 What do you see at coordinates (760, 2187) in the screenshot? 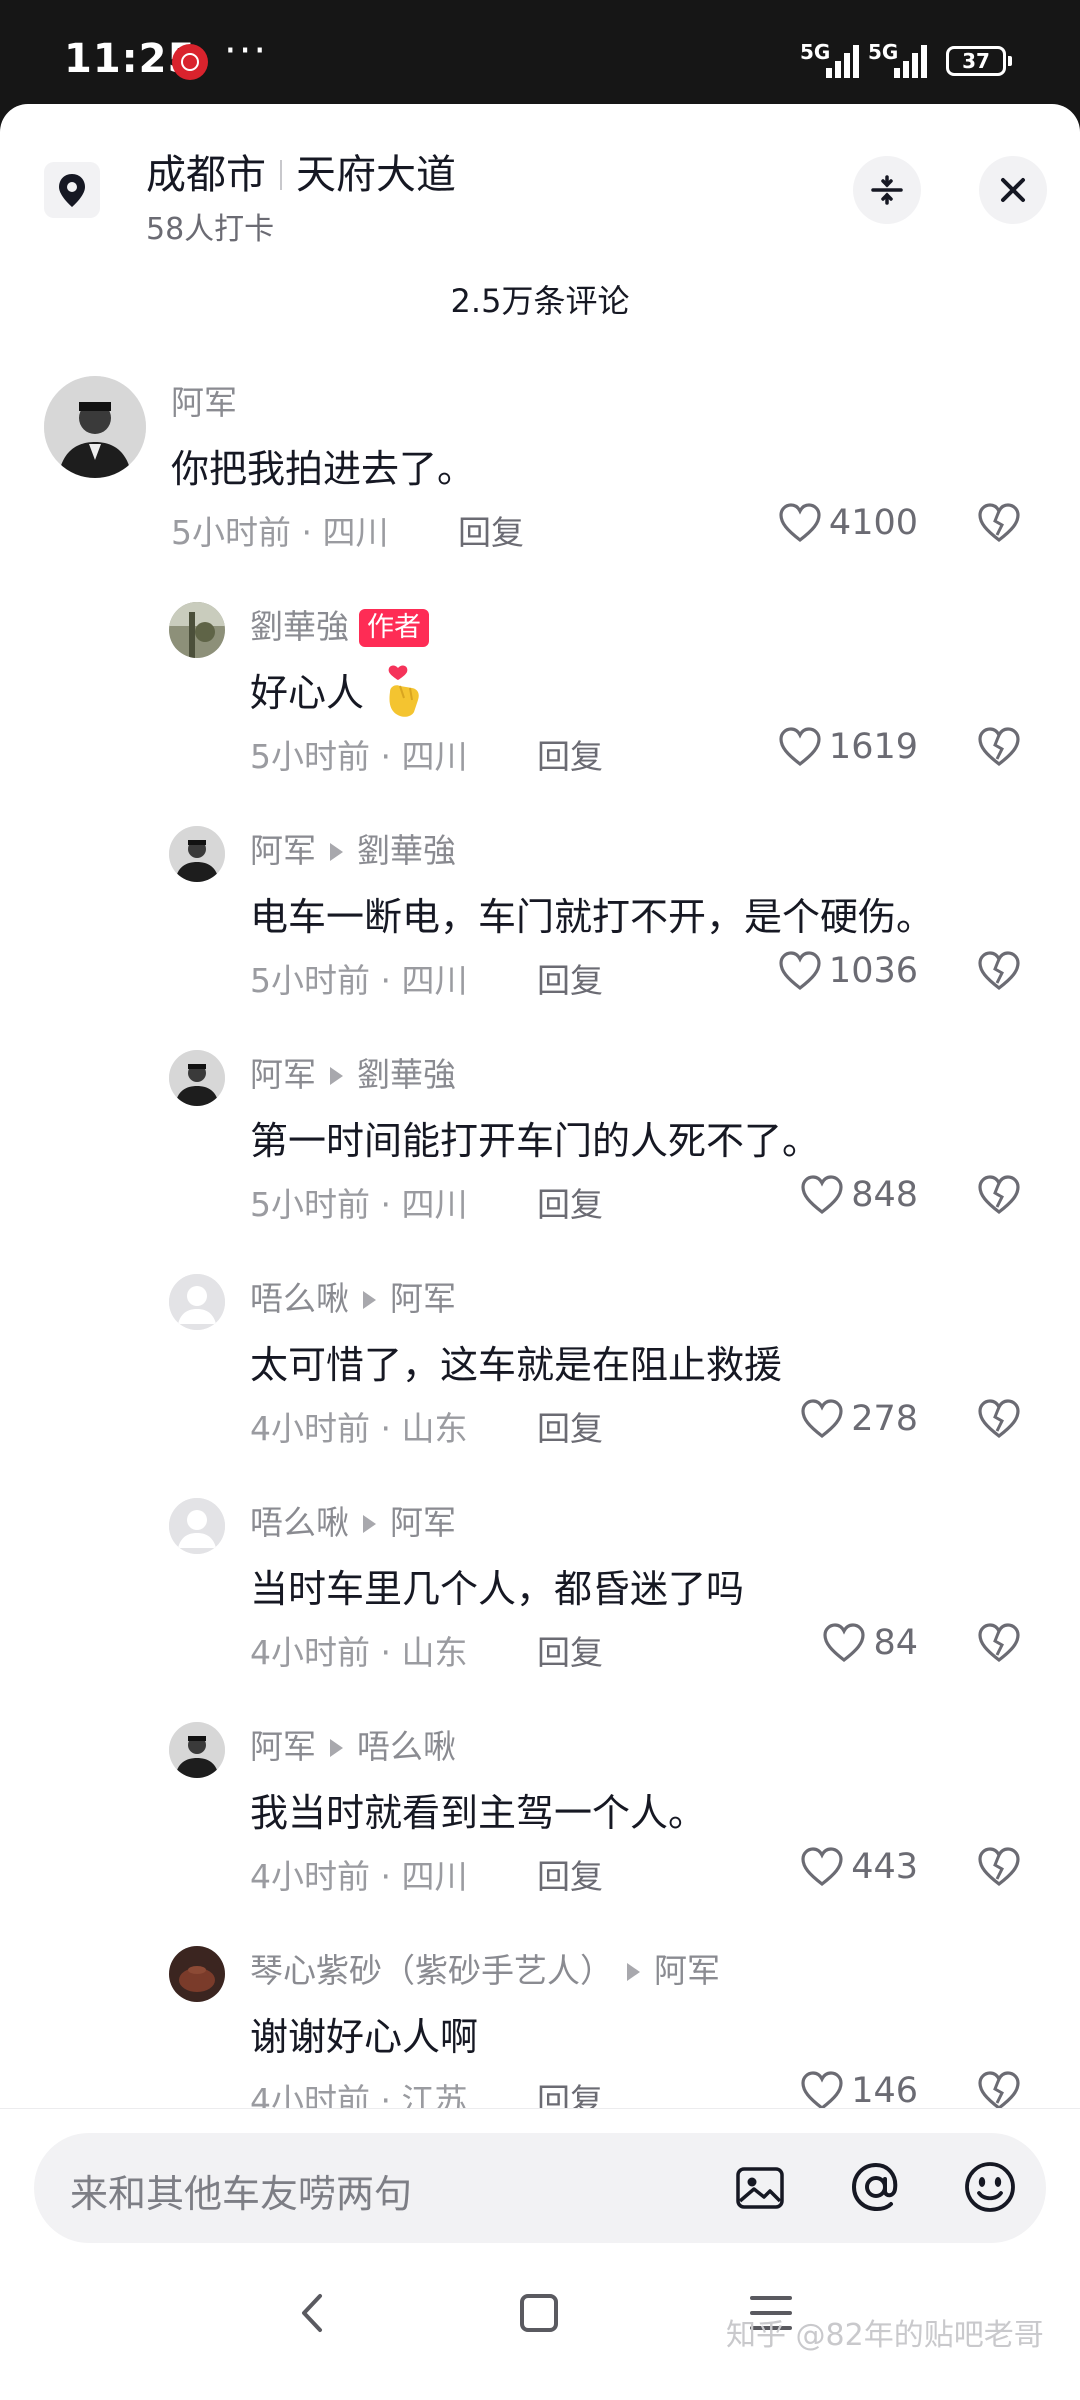
I see `image-icon` at bounding box center [760, 2187].